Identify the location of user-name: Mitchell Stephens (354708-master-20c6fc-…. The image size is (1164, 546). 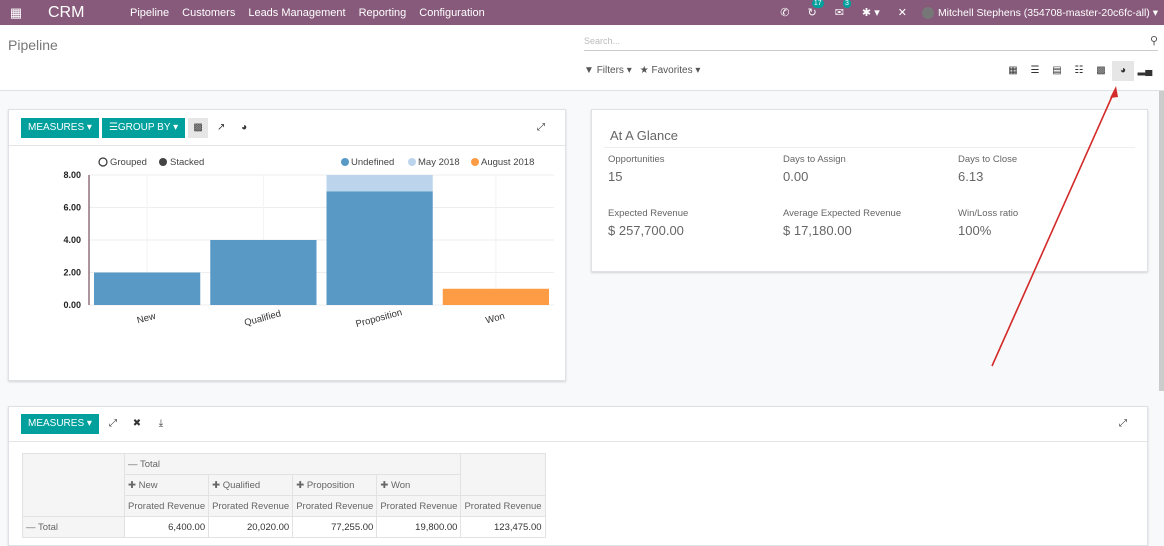
(1043, 12).